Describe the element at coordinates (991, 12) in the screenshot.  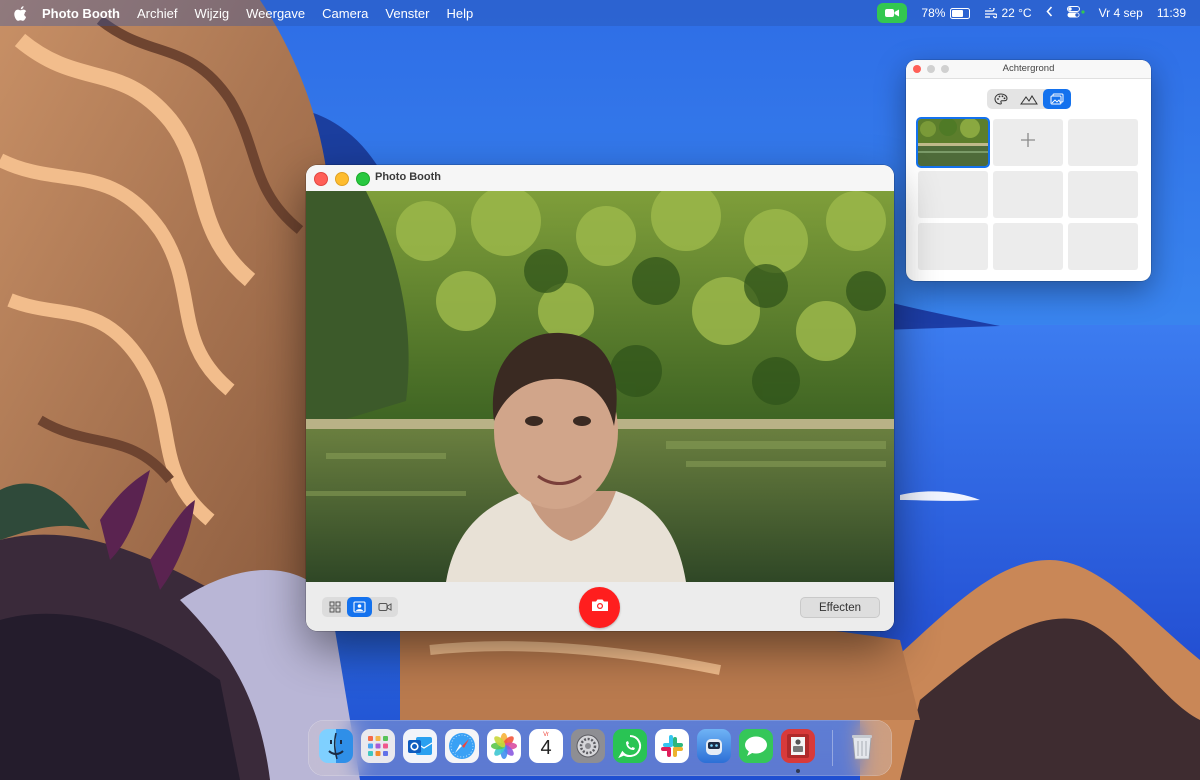
I see `windy-icon` at that location.